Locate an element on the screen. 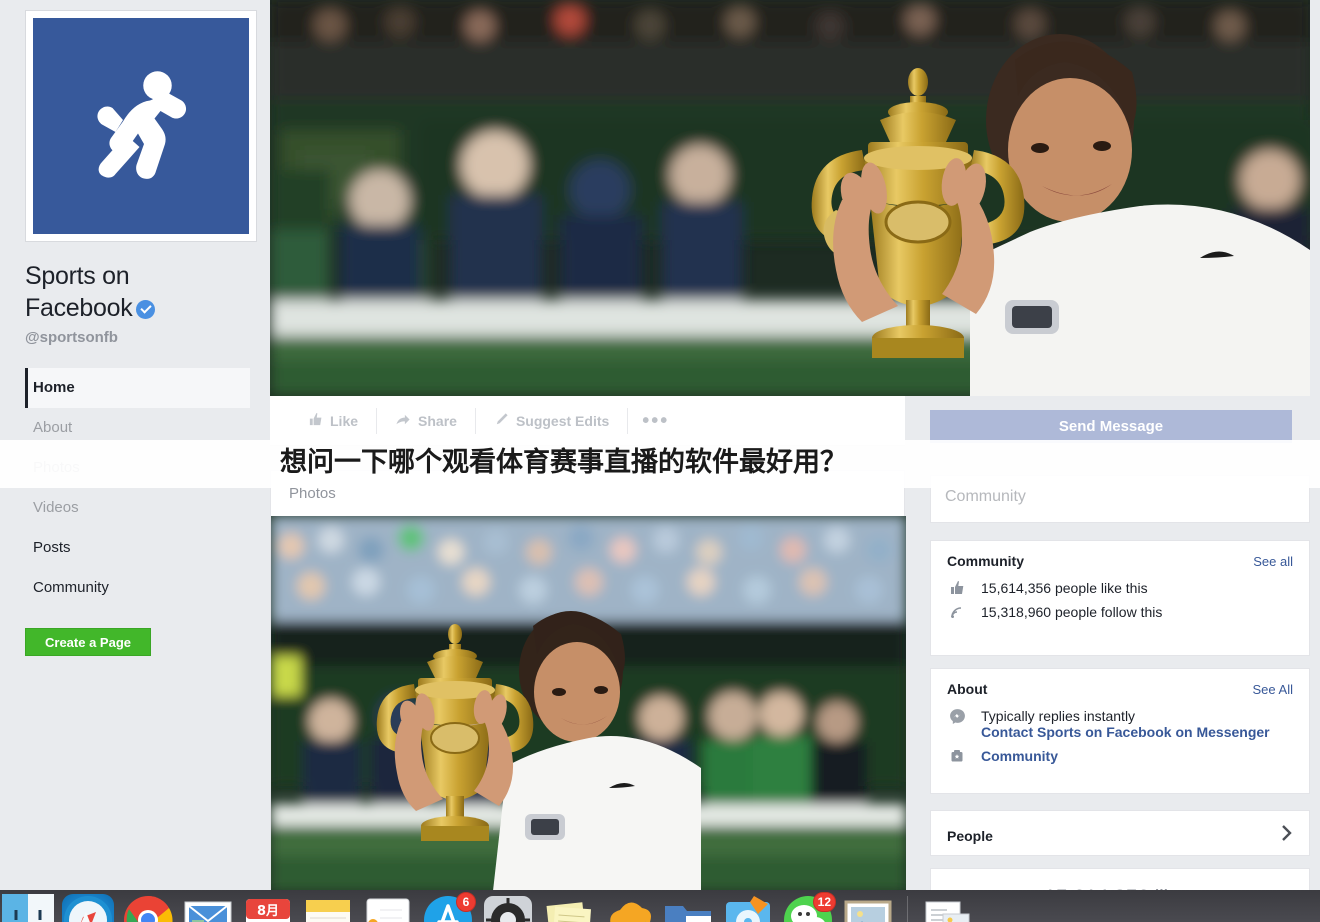 The width and height of the screenshot is (1320, 922). share-arrow-icon is located at coordinates (403, 421).